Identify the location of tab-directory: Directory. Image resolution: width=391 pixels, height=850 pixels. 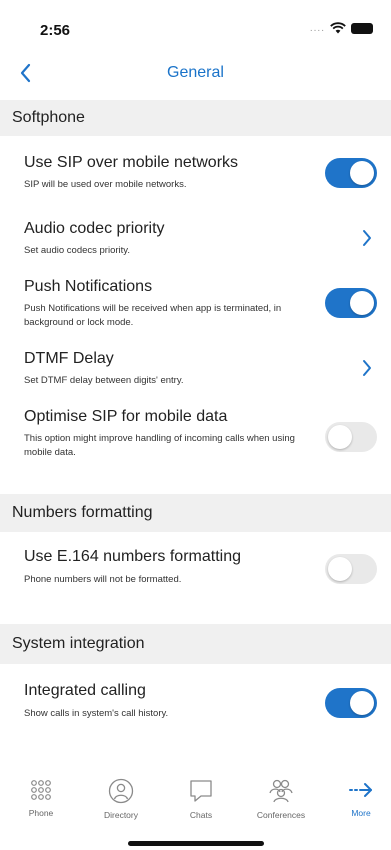
(121, 799).